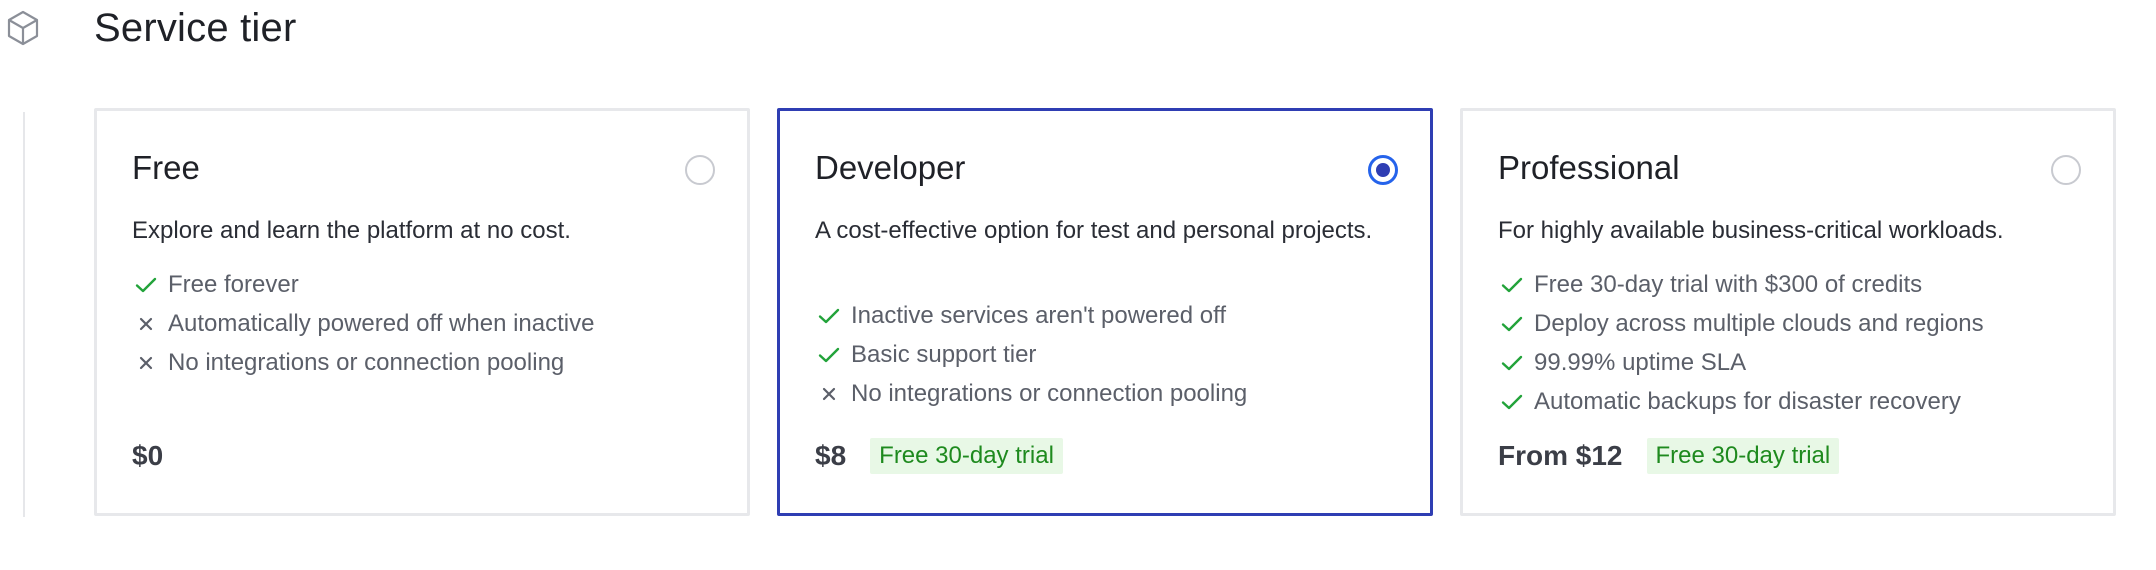 This screenshot has width=2156, height=570. I want to click on feature-item: Free 30-day trial with $300 of credits, so click(1741, 284).